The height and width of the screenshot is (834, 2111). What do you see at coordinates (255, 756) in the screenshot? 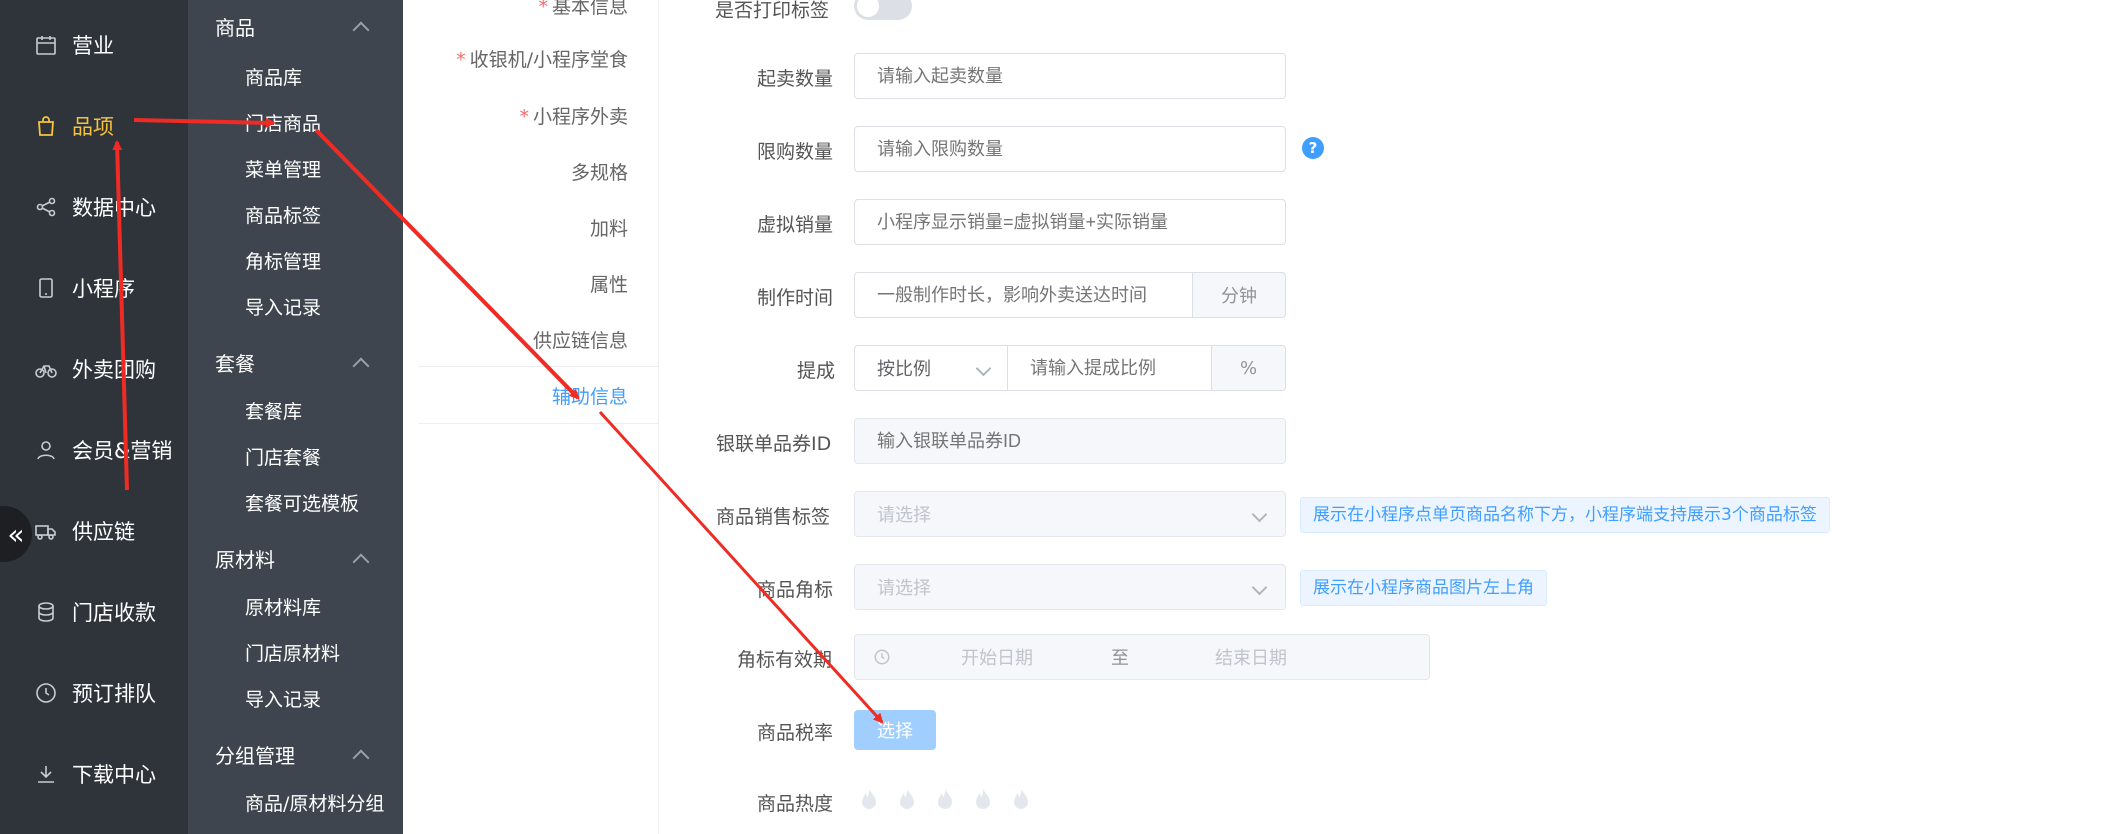
I see `group-title-label: 分组管理` at bounding box center [255, 756].